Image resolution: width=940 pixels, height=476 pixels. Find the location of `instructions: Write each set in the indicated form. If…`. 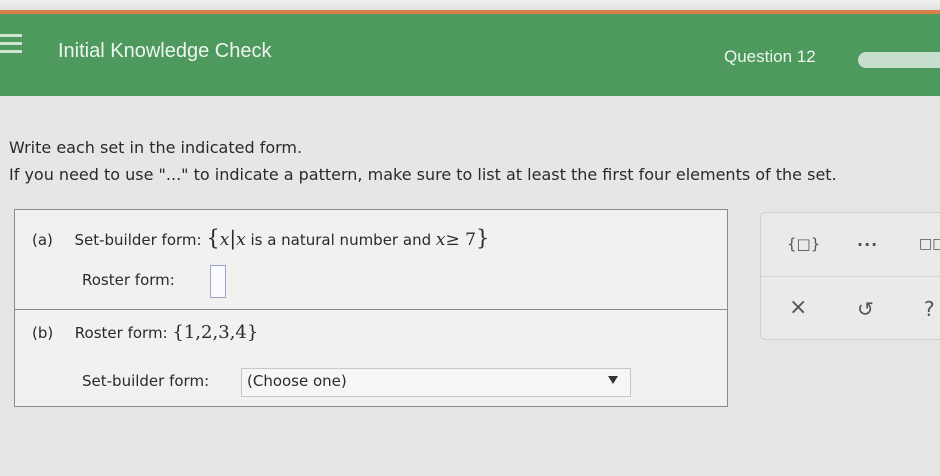

instructions: Write each set in the indicated form. If… is located at coordinates (469, 161).